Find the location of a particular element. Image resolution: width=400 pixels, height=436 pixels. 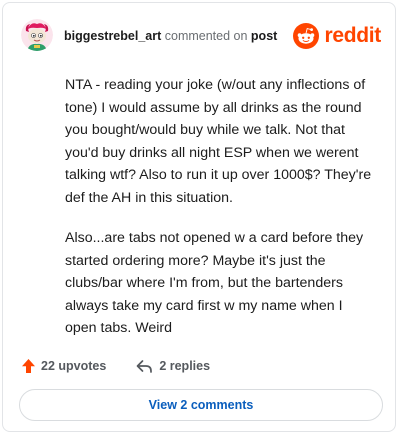

comment-meta: biggestrebel_art commented on post is located at coordinates (170, 36).